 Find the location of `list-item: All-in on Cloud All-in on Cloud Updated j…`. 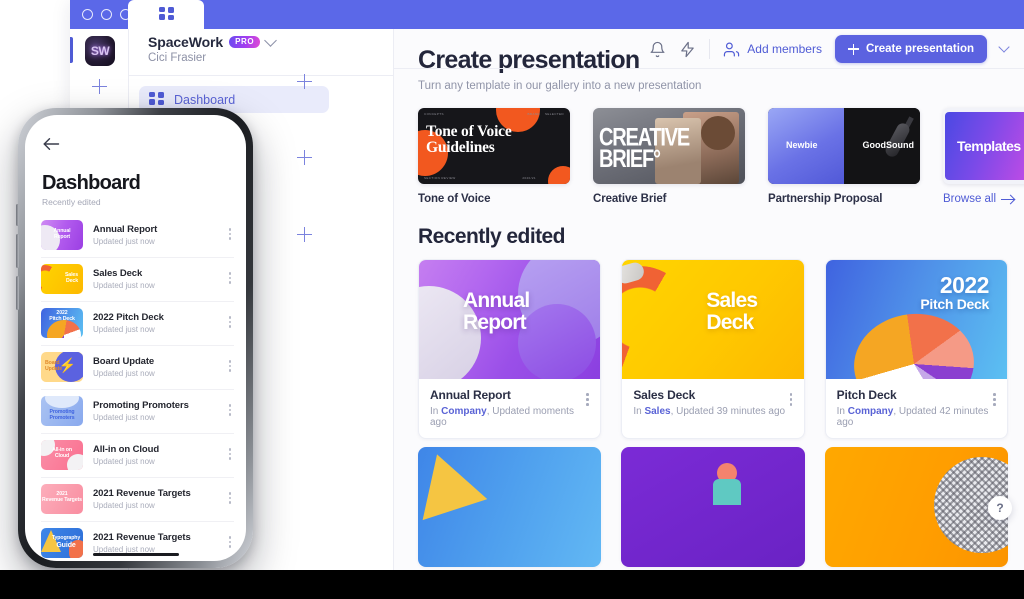

list-item: All-in on Cloud All-in on Cloud Updated j… is located at coordinates (135, 455).